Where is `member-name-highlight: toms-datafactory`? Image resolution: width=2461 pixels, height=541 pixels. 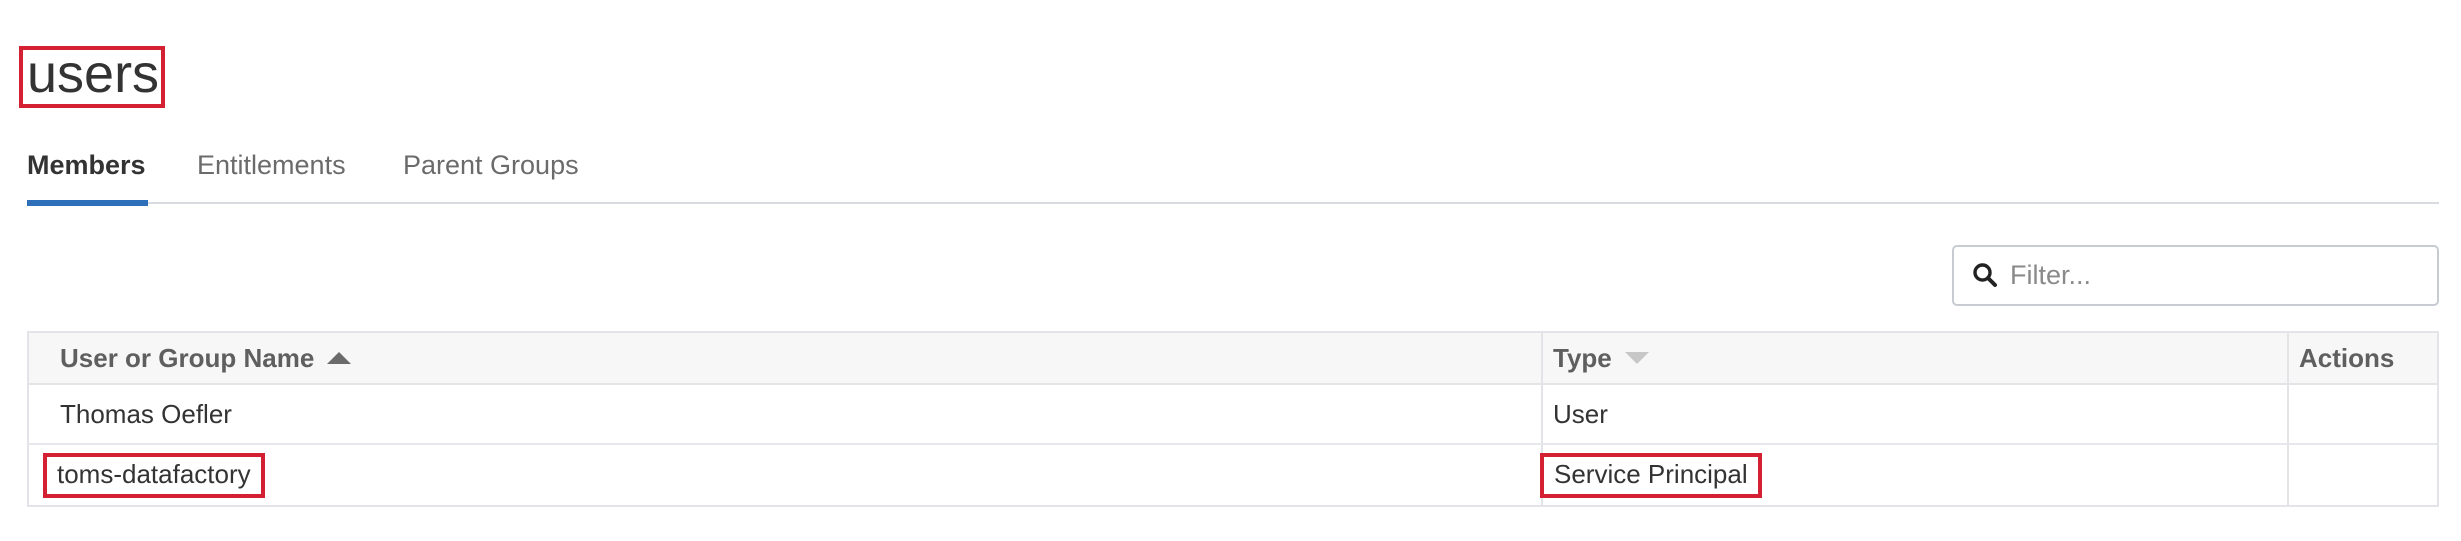 member-name-highlight: toms-datafactory is located at coordinates (154, 475).